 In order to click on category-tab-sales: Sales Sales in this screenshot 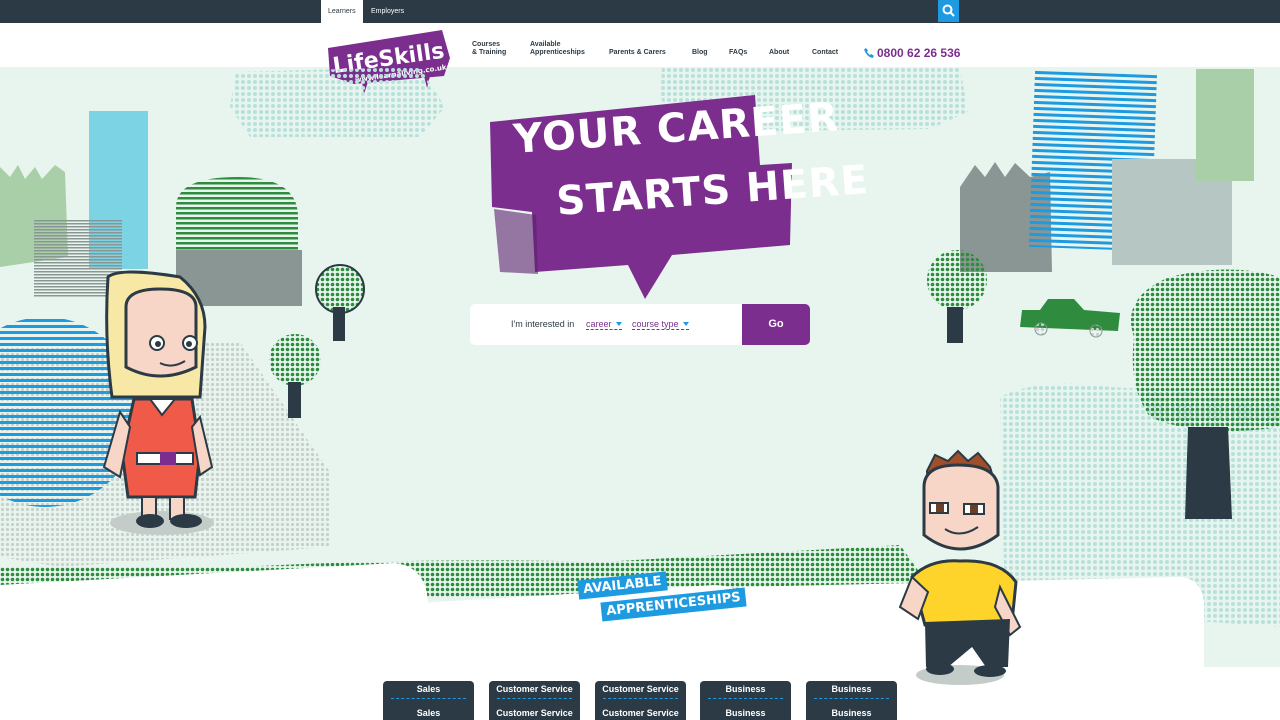, I will do `click(428, 700)`.